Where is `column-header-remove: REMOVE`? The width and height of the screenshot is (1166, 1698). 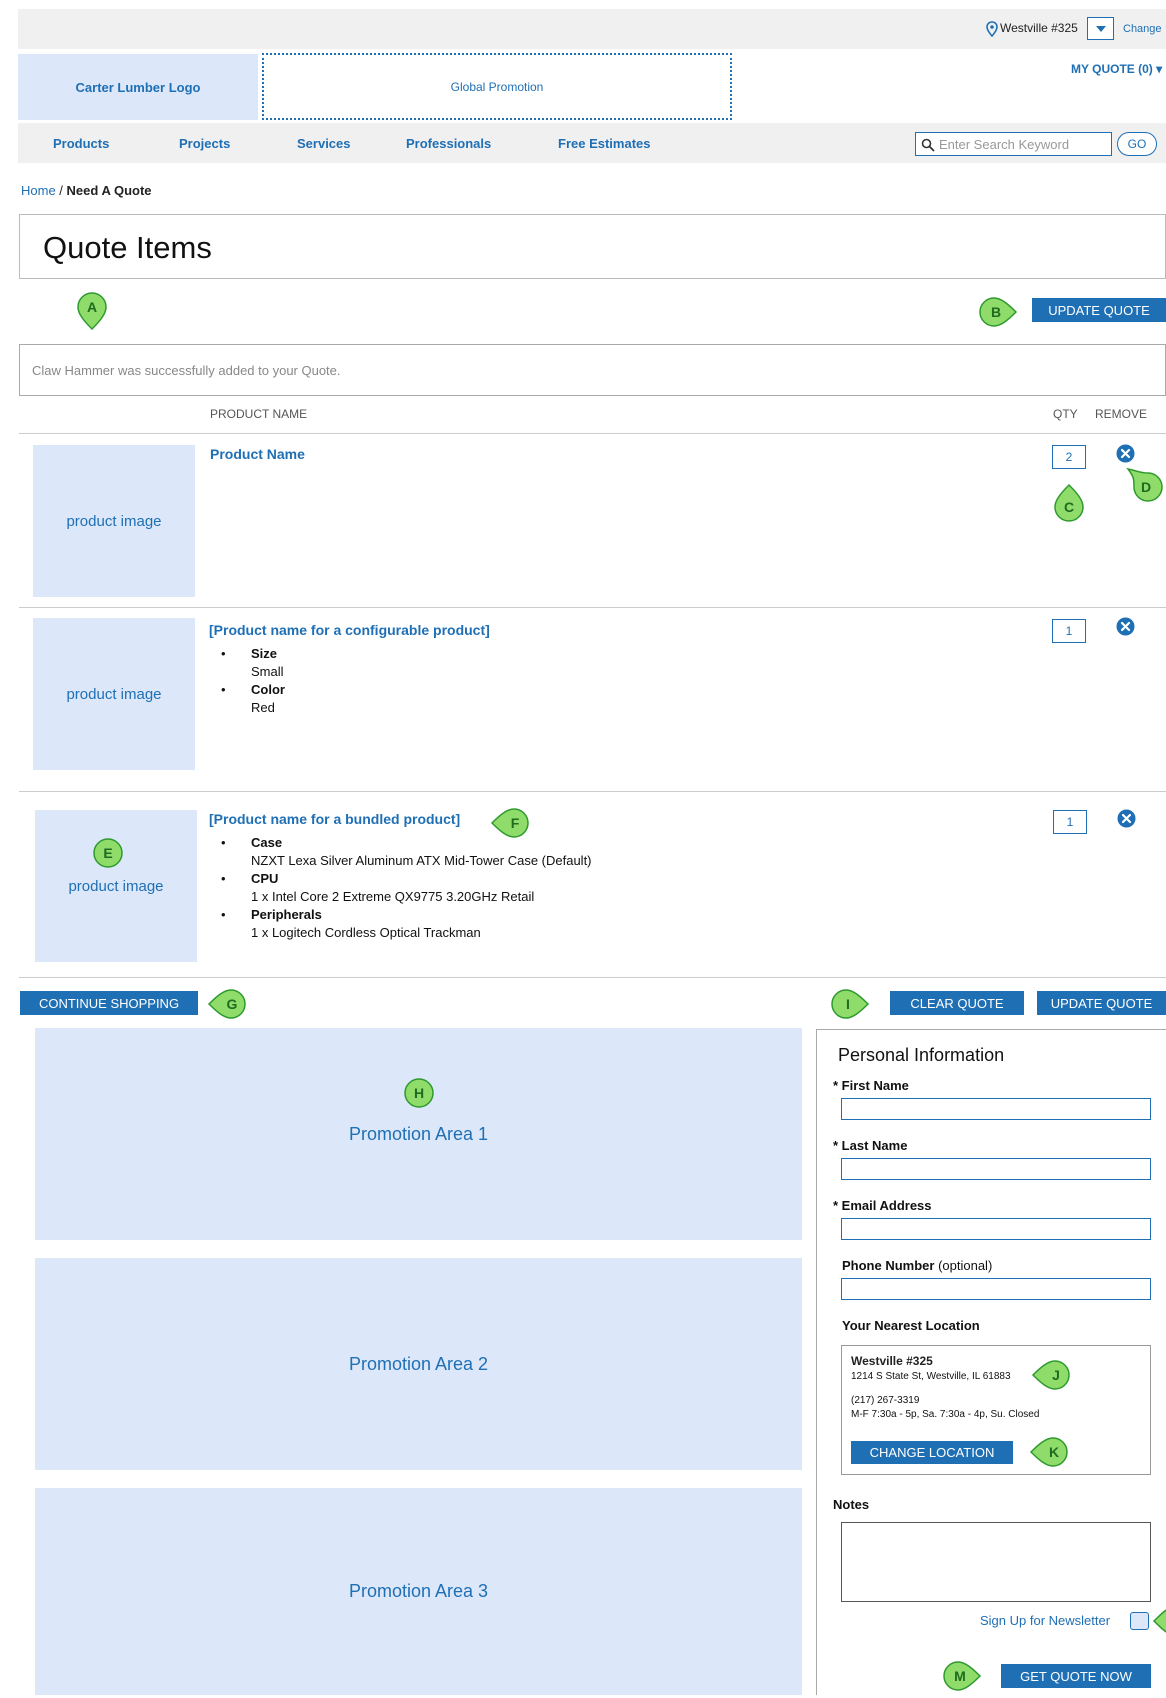
column-header-remove: REMOVE is located at coordinates (1121, 414).